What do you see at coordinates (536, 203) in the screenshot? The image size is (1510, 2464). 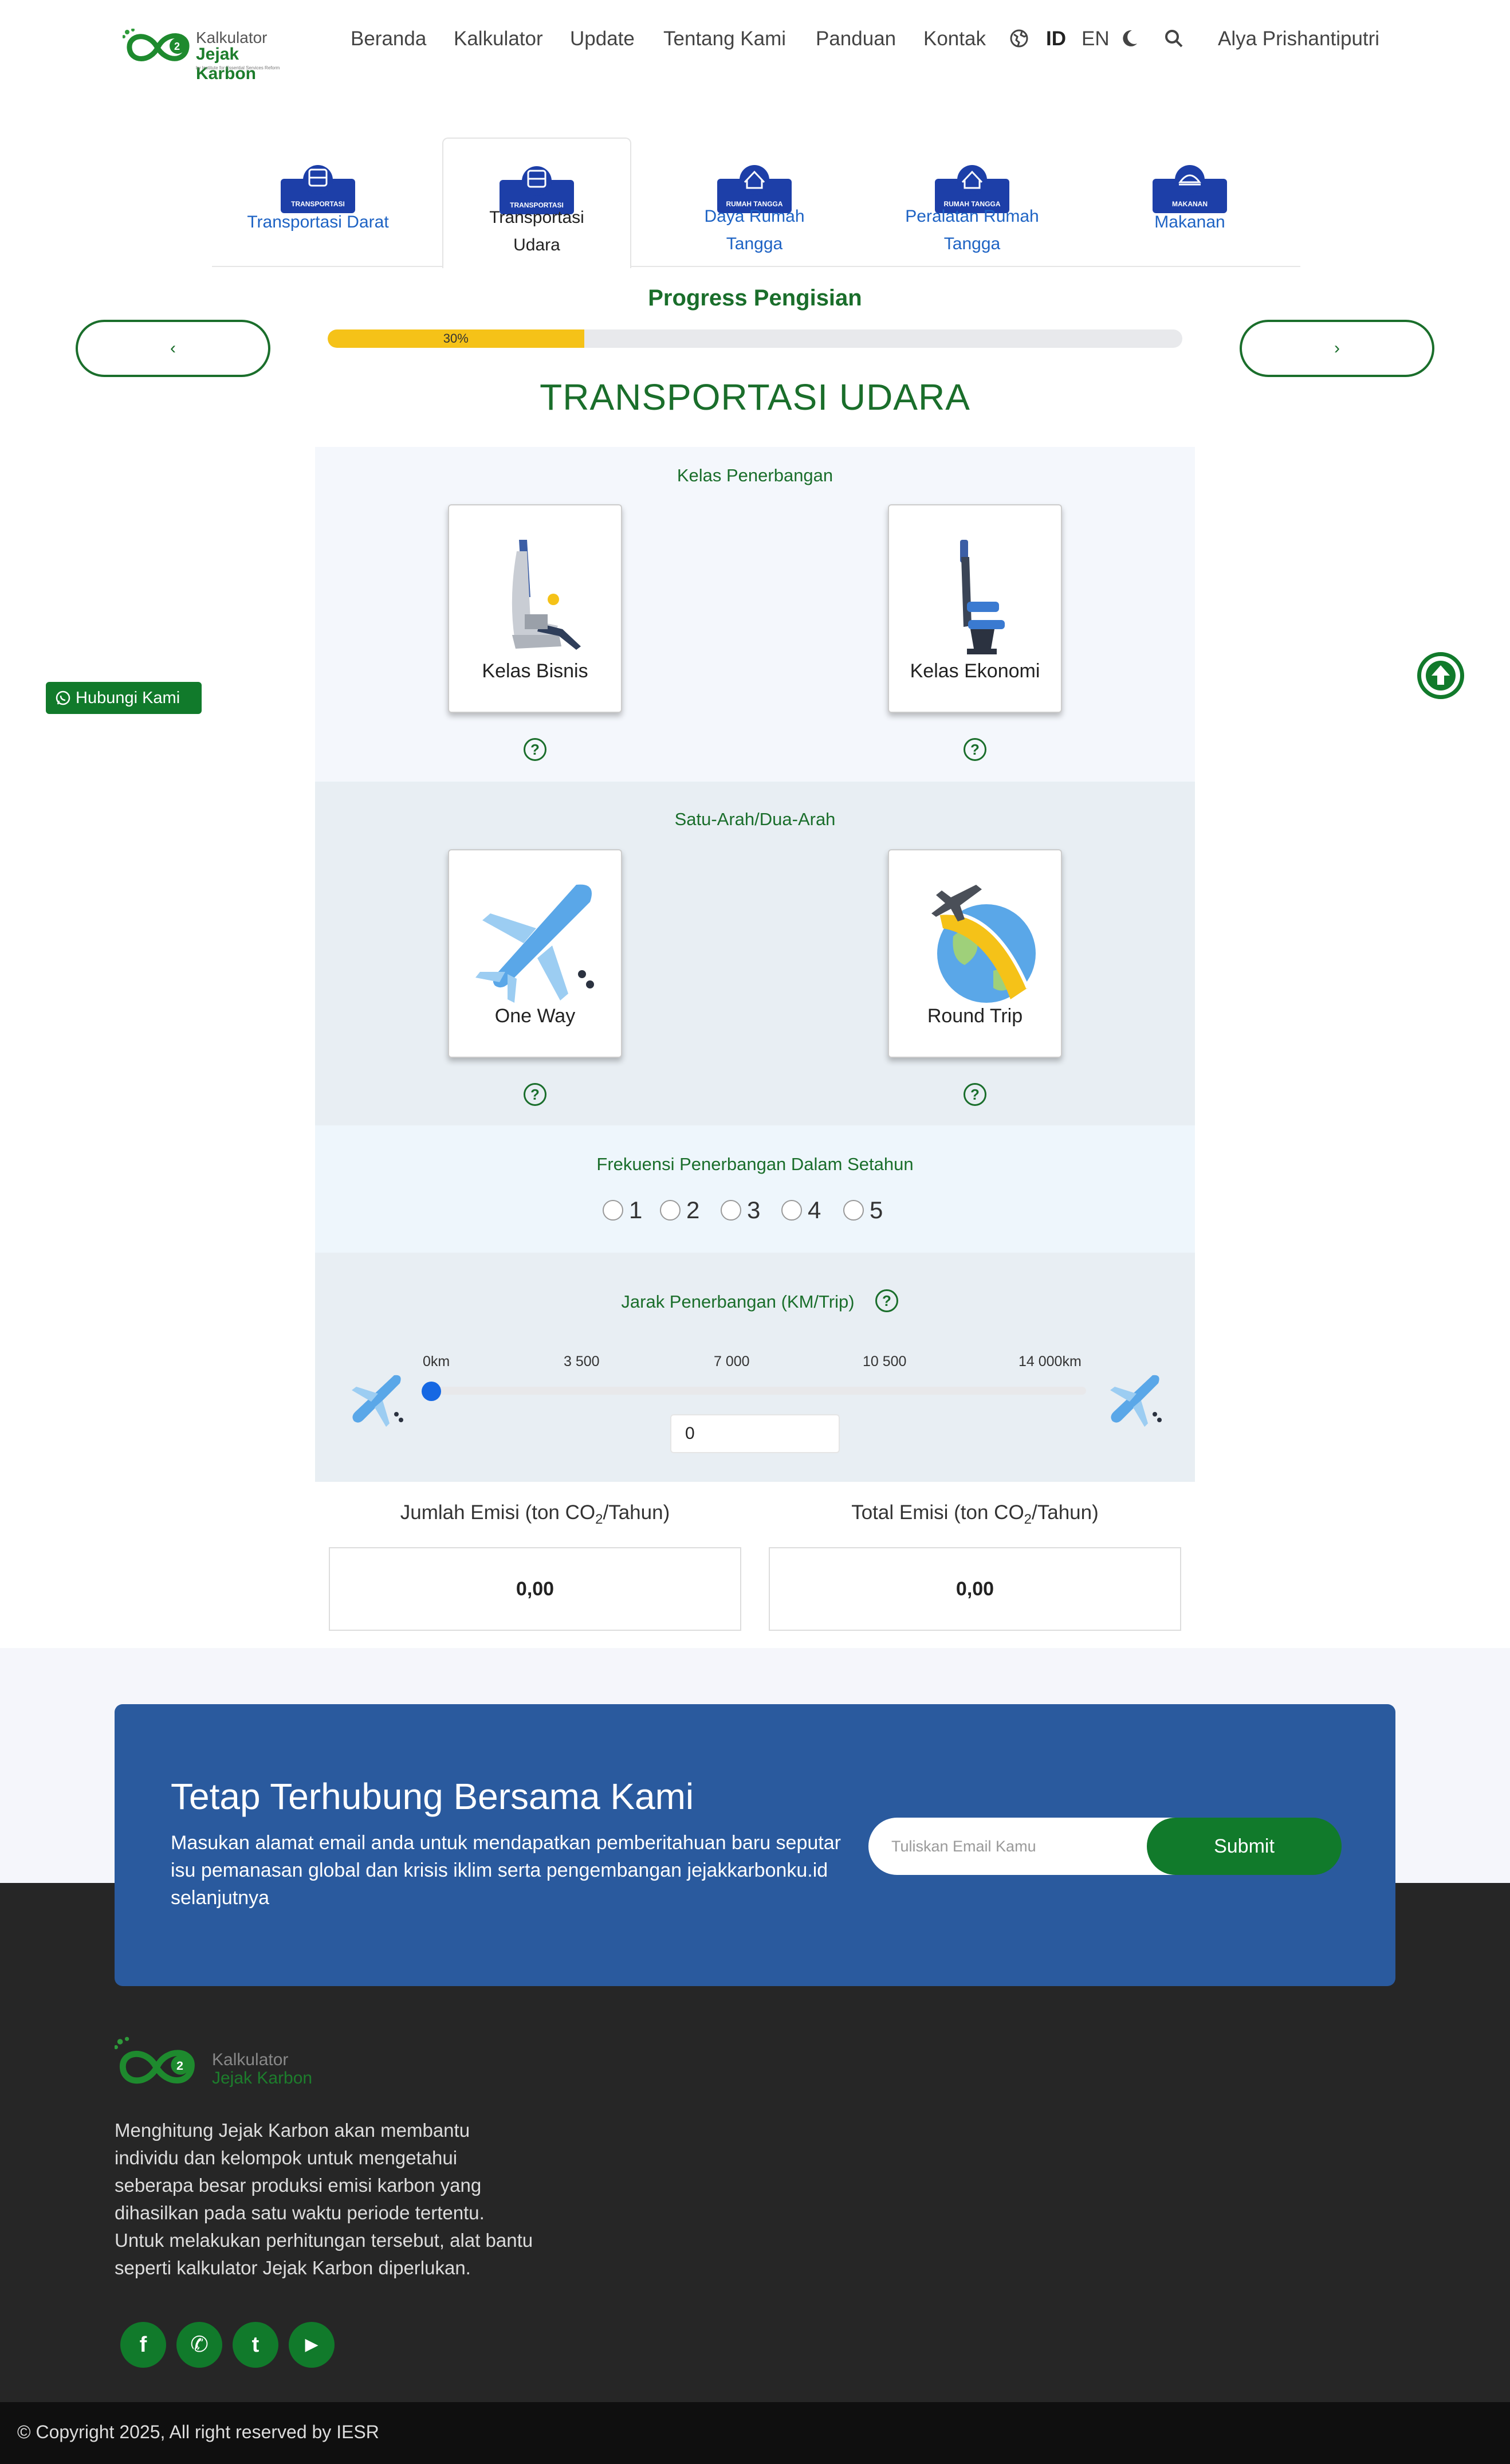 I see `tab-transportasi-udara: TRANSPORTASI Transportasi Udara` at bounding box center [536, 203].